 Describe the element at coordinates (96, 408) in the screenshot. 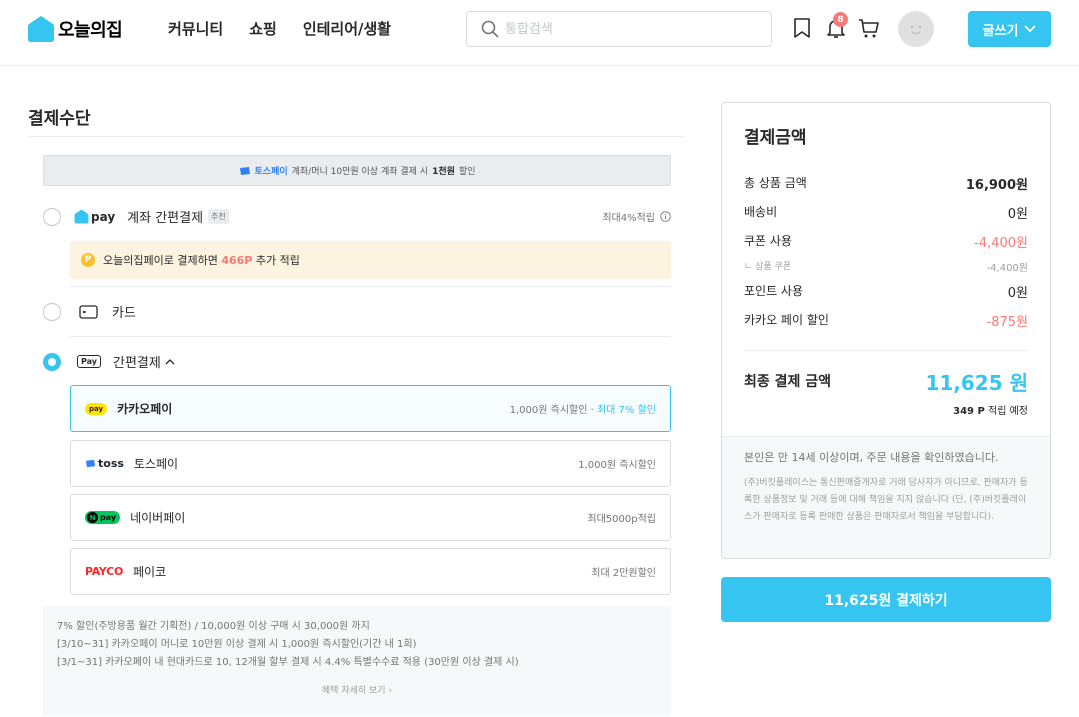

I see `kakaopay-logo: pay` at that location.